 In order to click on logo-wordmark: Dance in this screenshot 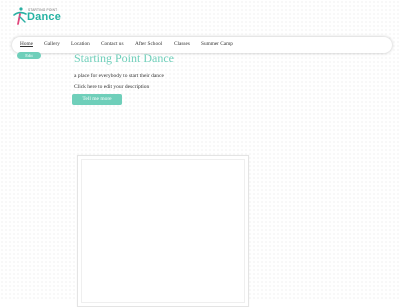, I will do `click(44, 17)`.